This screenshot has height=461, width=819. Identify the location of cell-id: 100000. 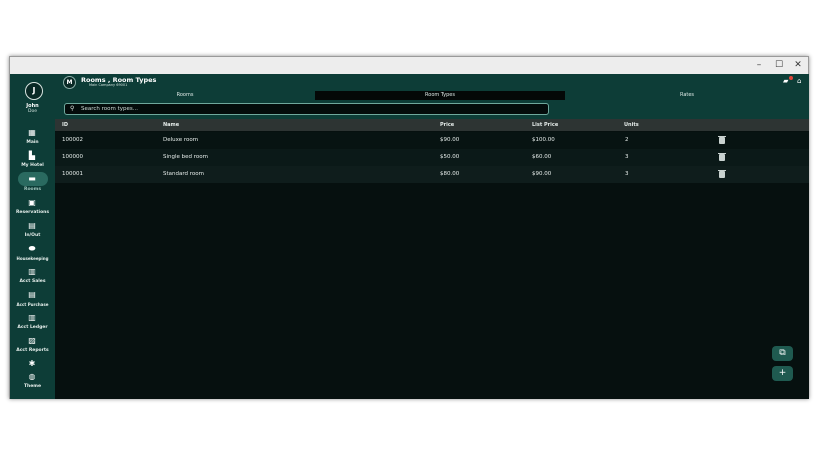
(72, 157).